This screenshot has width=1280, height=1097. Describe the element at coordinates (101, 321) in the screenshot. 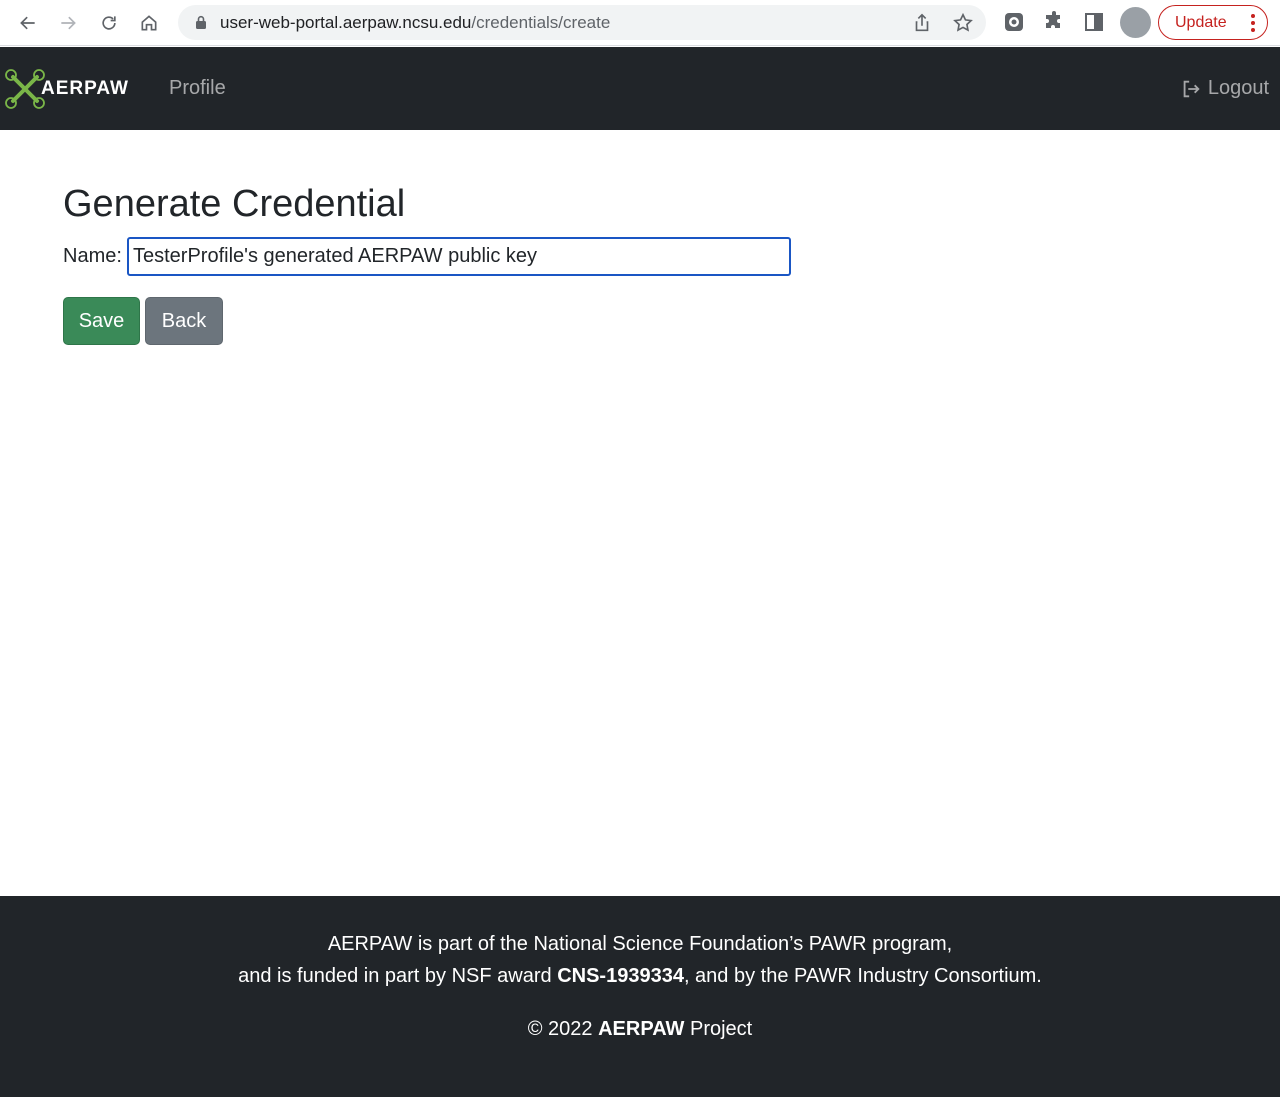

I see `save-button: Save` at that location.